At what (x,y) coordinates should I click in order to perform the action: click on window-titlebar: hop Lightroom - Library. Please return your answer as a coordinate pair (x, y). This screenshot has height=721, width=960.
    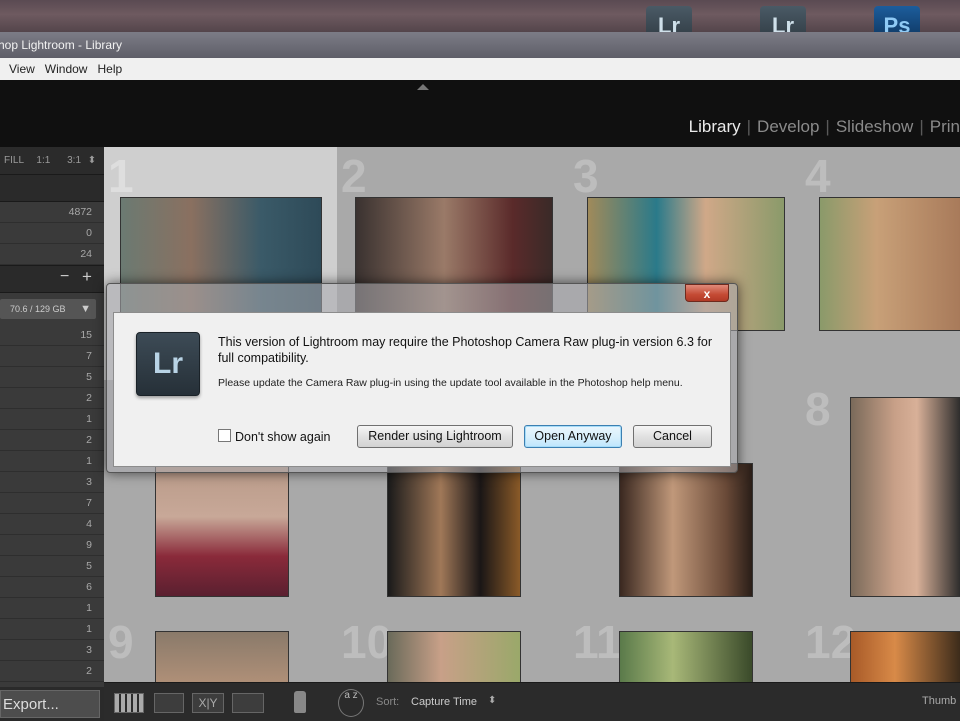
    Looking at the image, I should click on (480, 45).